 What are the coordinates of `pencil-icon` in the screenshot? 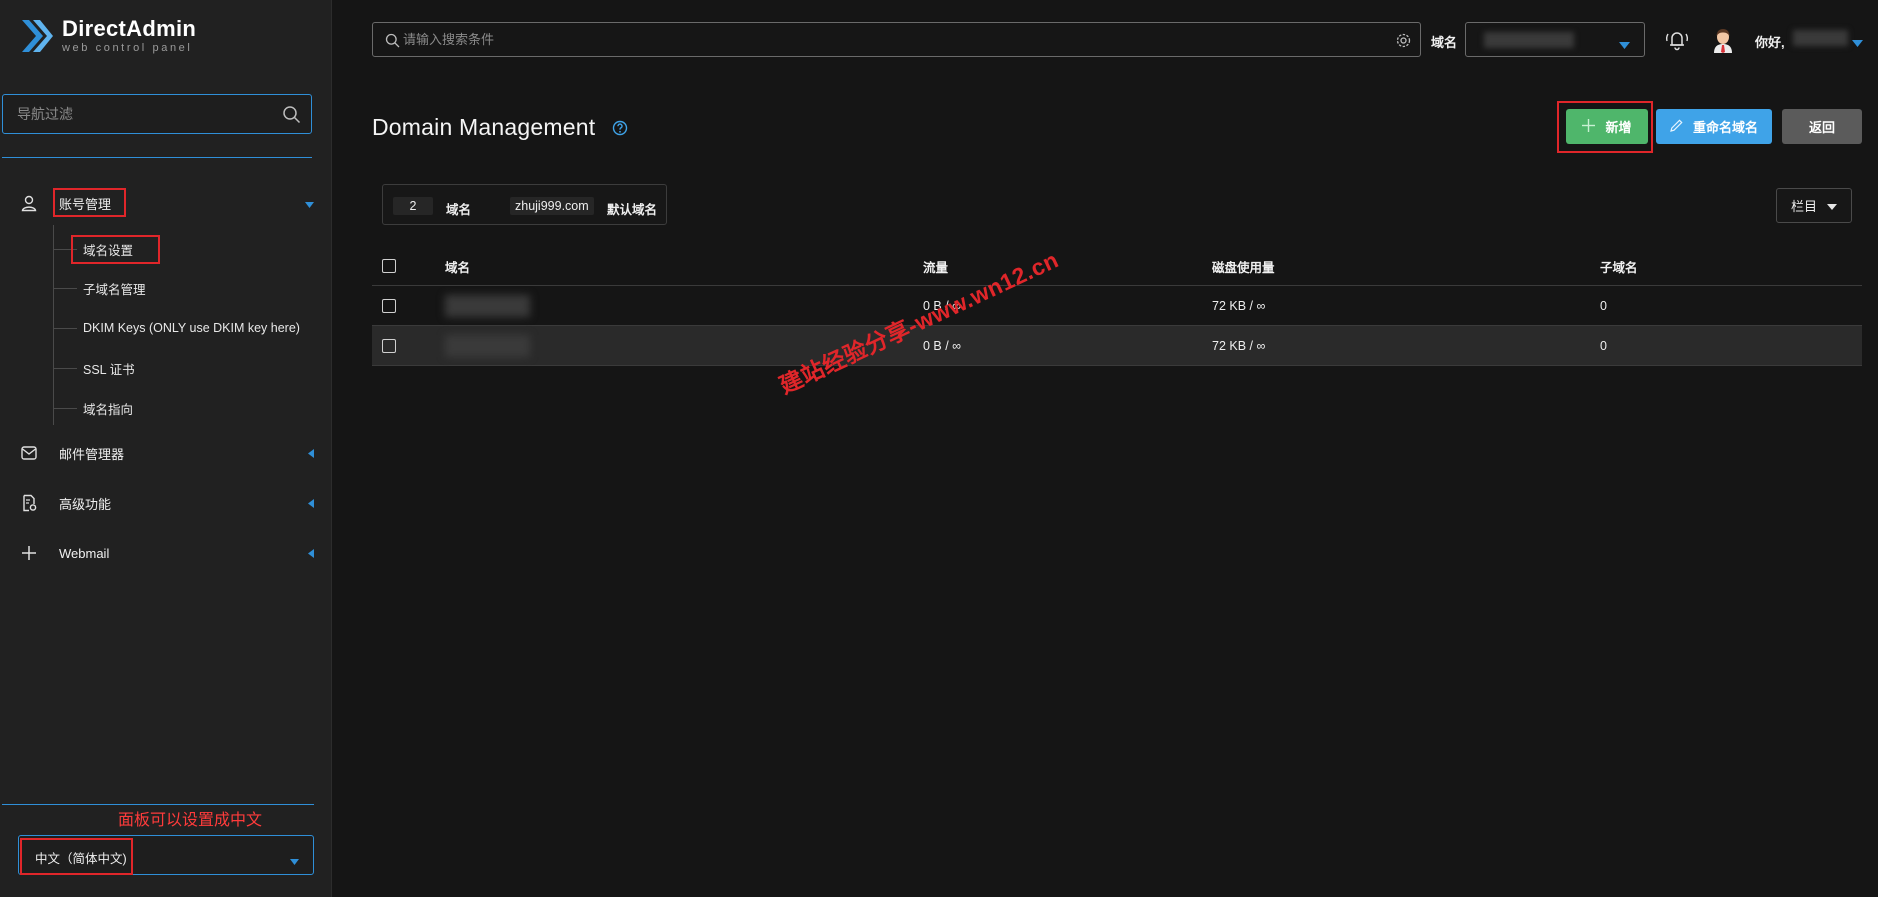 It's located at (1676, 126).